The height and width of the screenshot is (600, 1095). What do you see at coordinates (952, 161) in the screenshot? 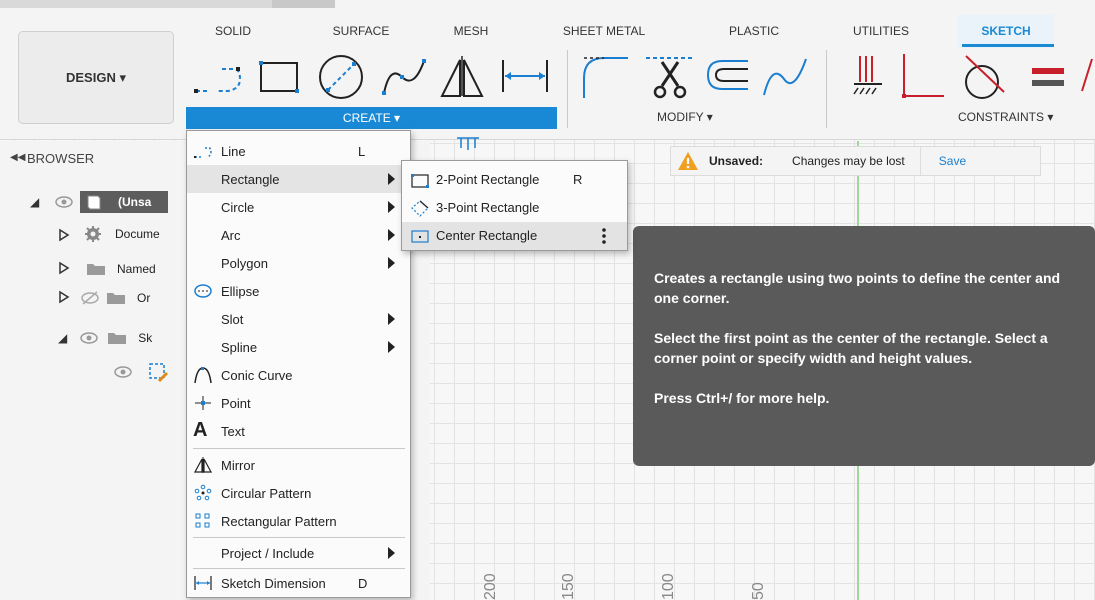
I see `save-button: Save` at bounding box center [952, 161].